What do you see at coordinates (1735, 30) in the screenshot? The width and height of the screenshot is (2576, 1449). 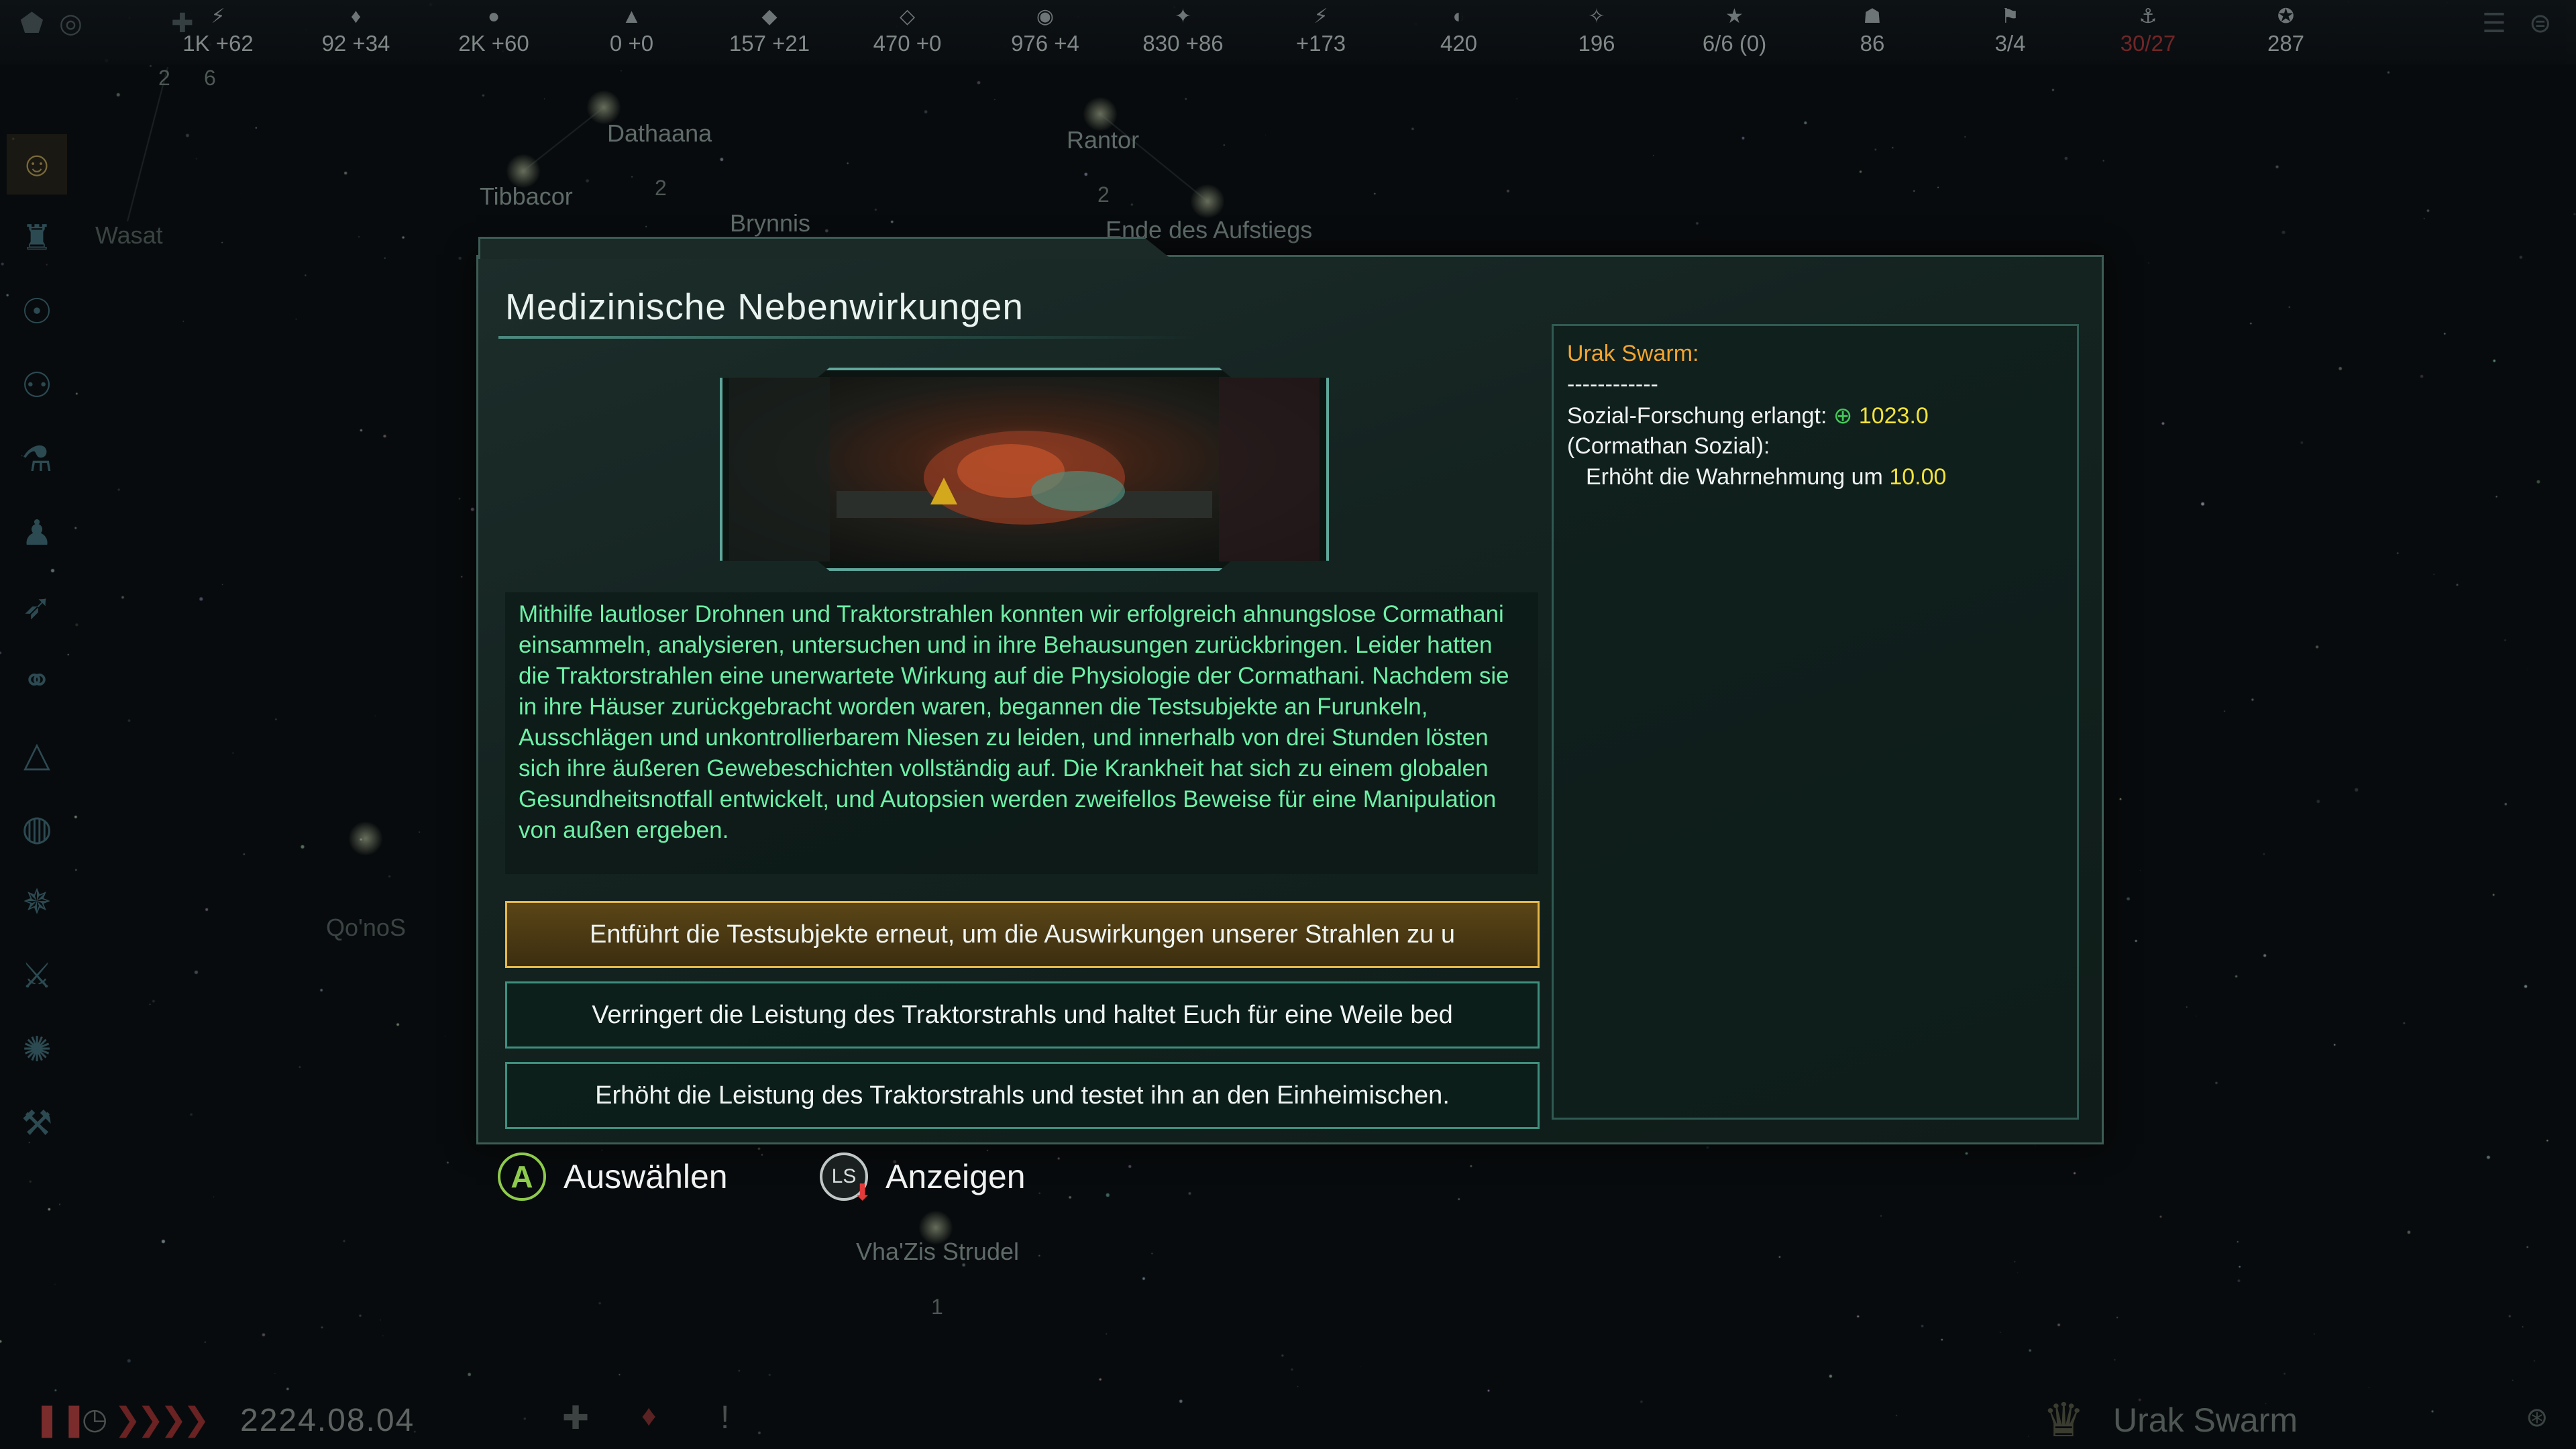 I see `resource-pops: ★ 6/6 (0)` at bounding box center [1735, 30].